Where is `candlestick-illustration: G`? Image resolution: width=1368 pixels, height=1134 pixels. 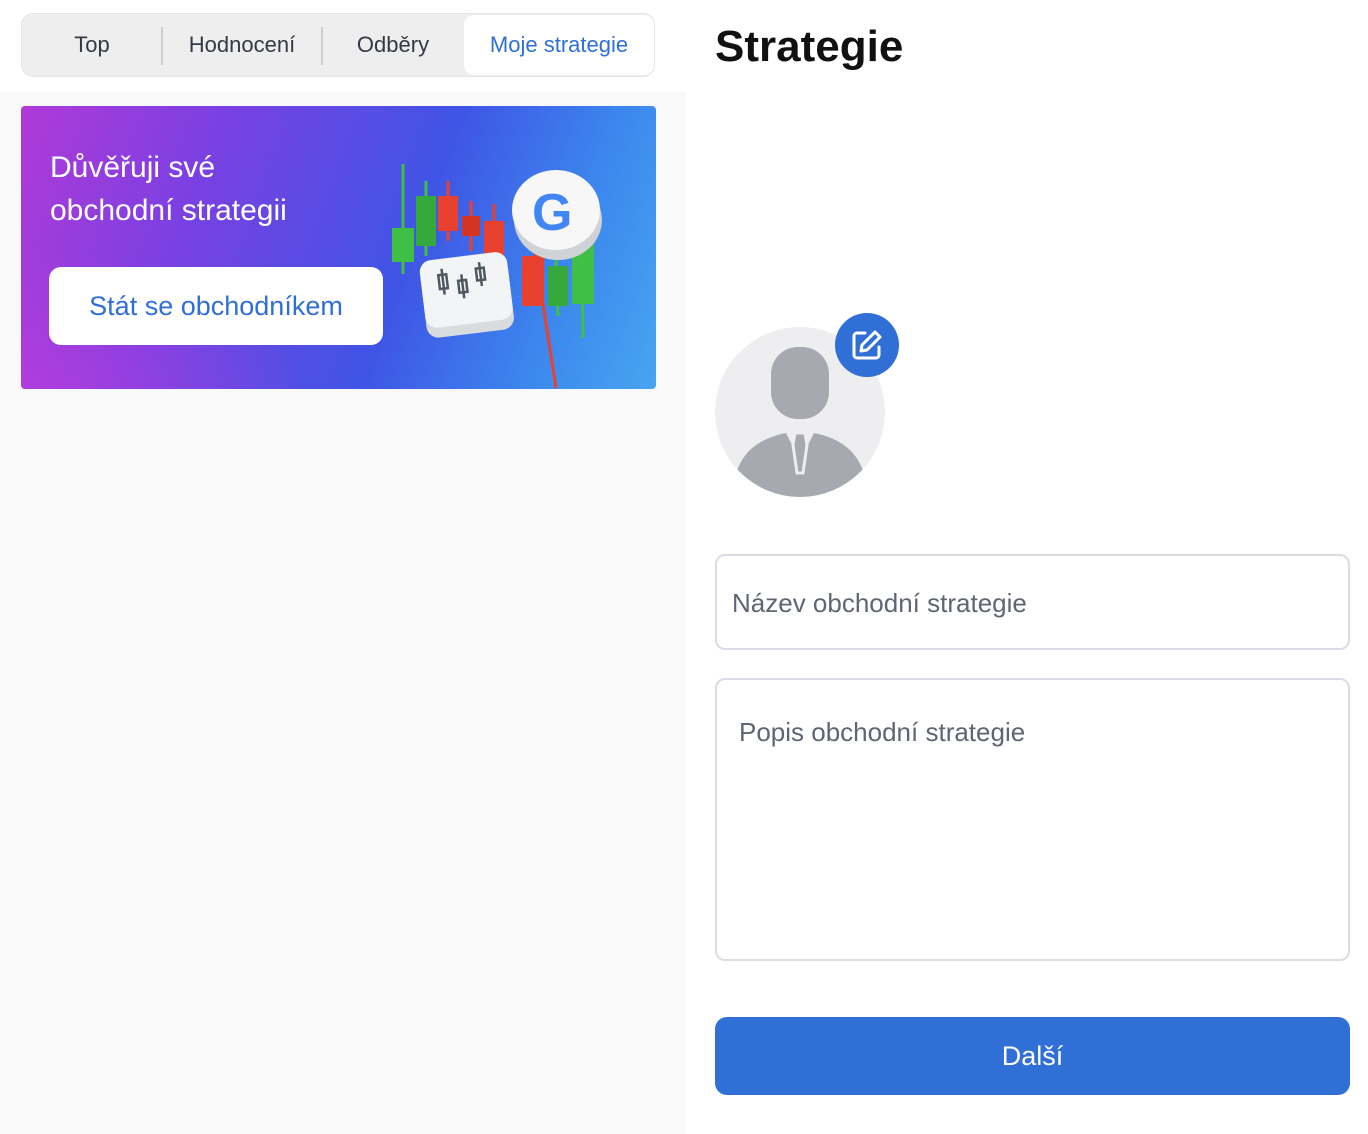
candlestick-illustration: G is located at coordinates (497, 276).